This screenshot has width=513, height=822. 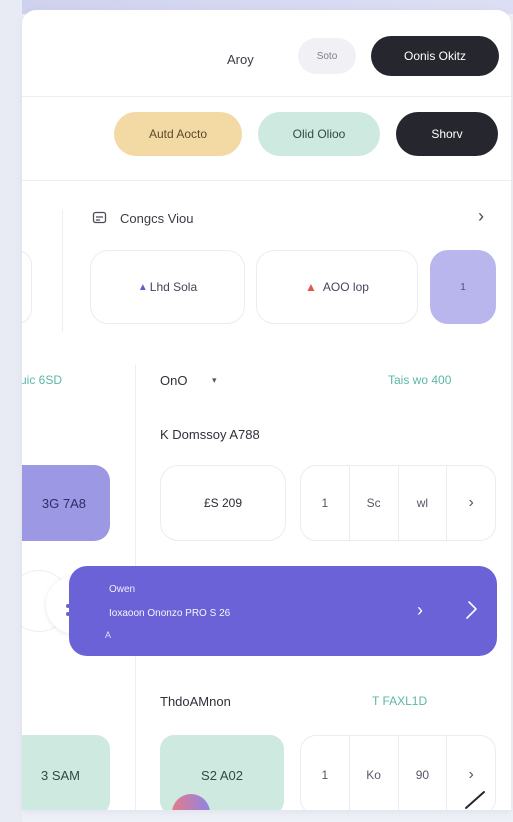 I want to click on right-col-label: Tais wo 400, so click(x=420, y=380).